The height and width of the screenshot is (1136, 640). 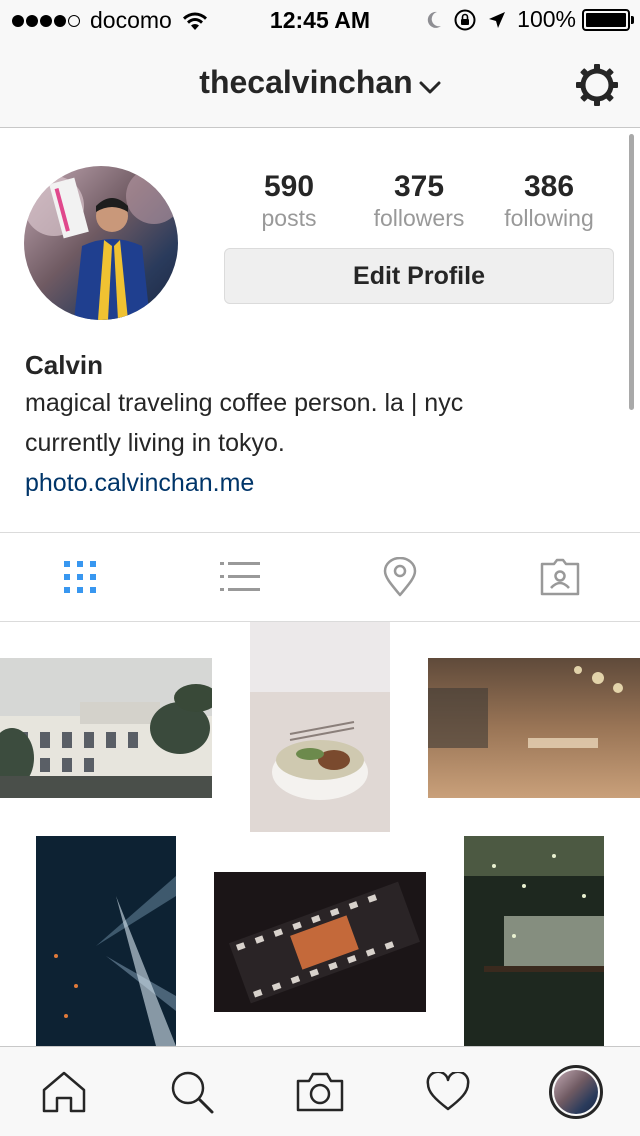 I want to click on home-icon, so click(x=64, y=1091).